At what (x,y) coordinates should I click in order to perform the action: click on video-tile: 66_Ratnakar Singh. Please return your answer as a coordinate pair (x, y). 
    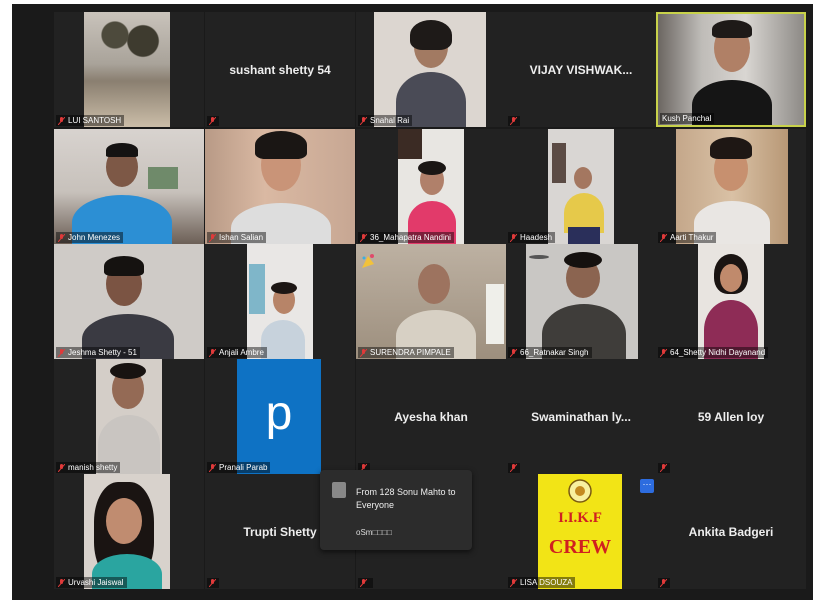
    Looking at the image, I should click on (581, 301).